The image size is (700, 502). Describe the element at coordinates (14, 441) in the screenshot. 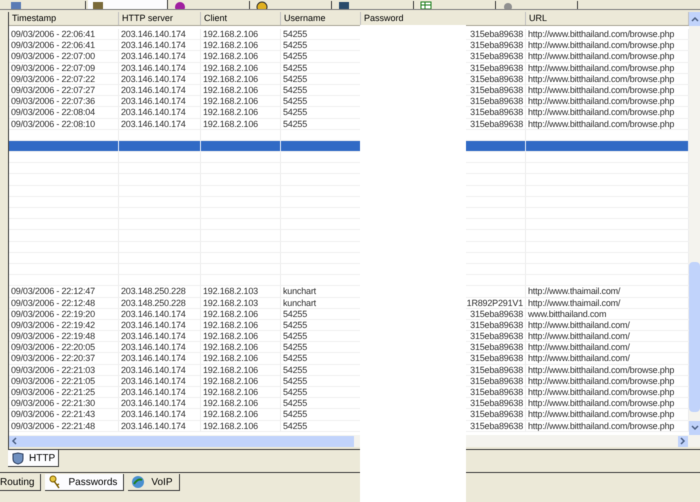

I see `scroll-left-icon` at that location.